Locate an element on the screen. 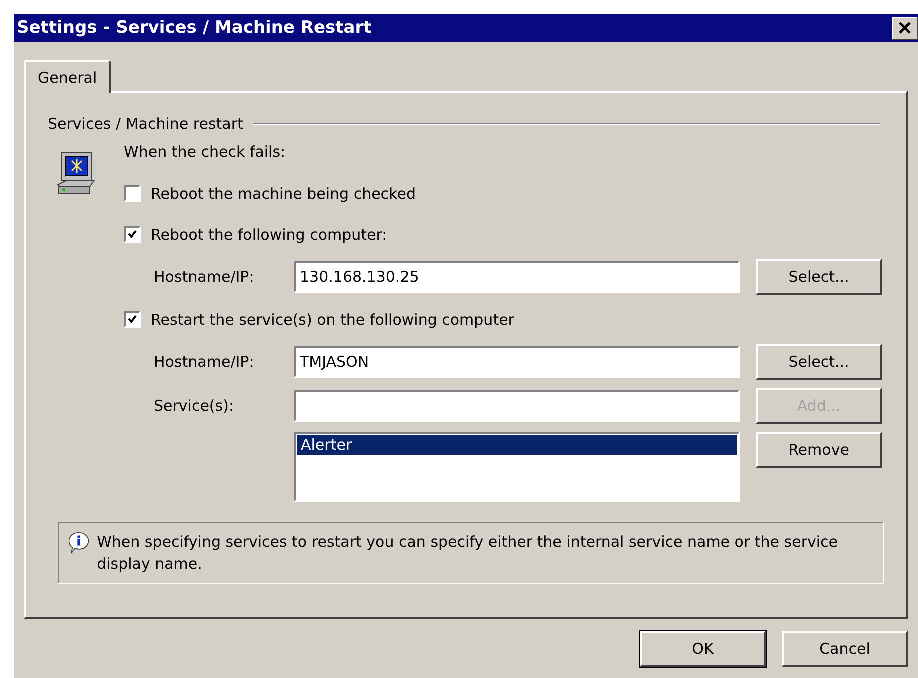  group-title: Services / Machine restart is located at coordinates (146, 124).